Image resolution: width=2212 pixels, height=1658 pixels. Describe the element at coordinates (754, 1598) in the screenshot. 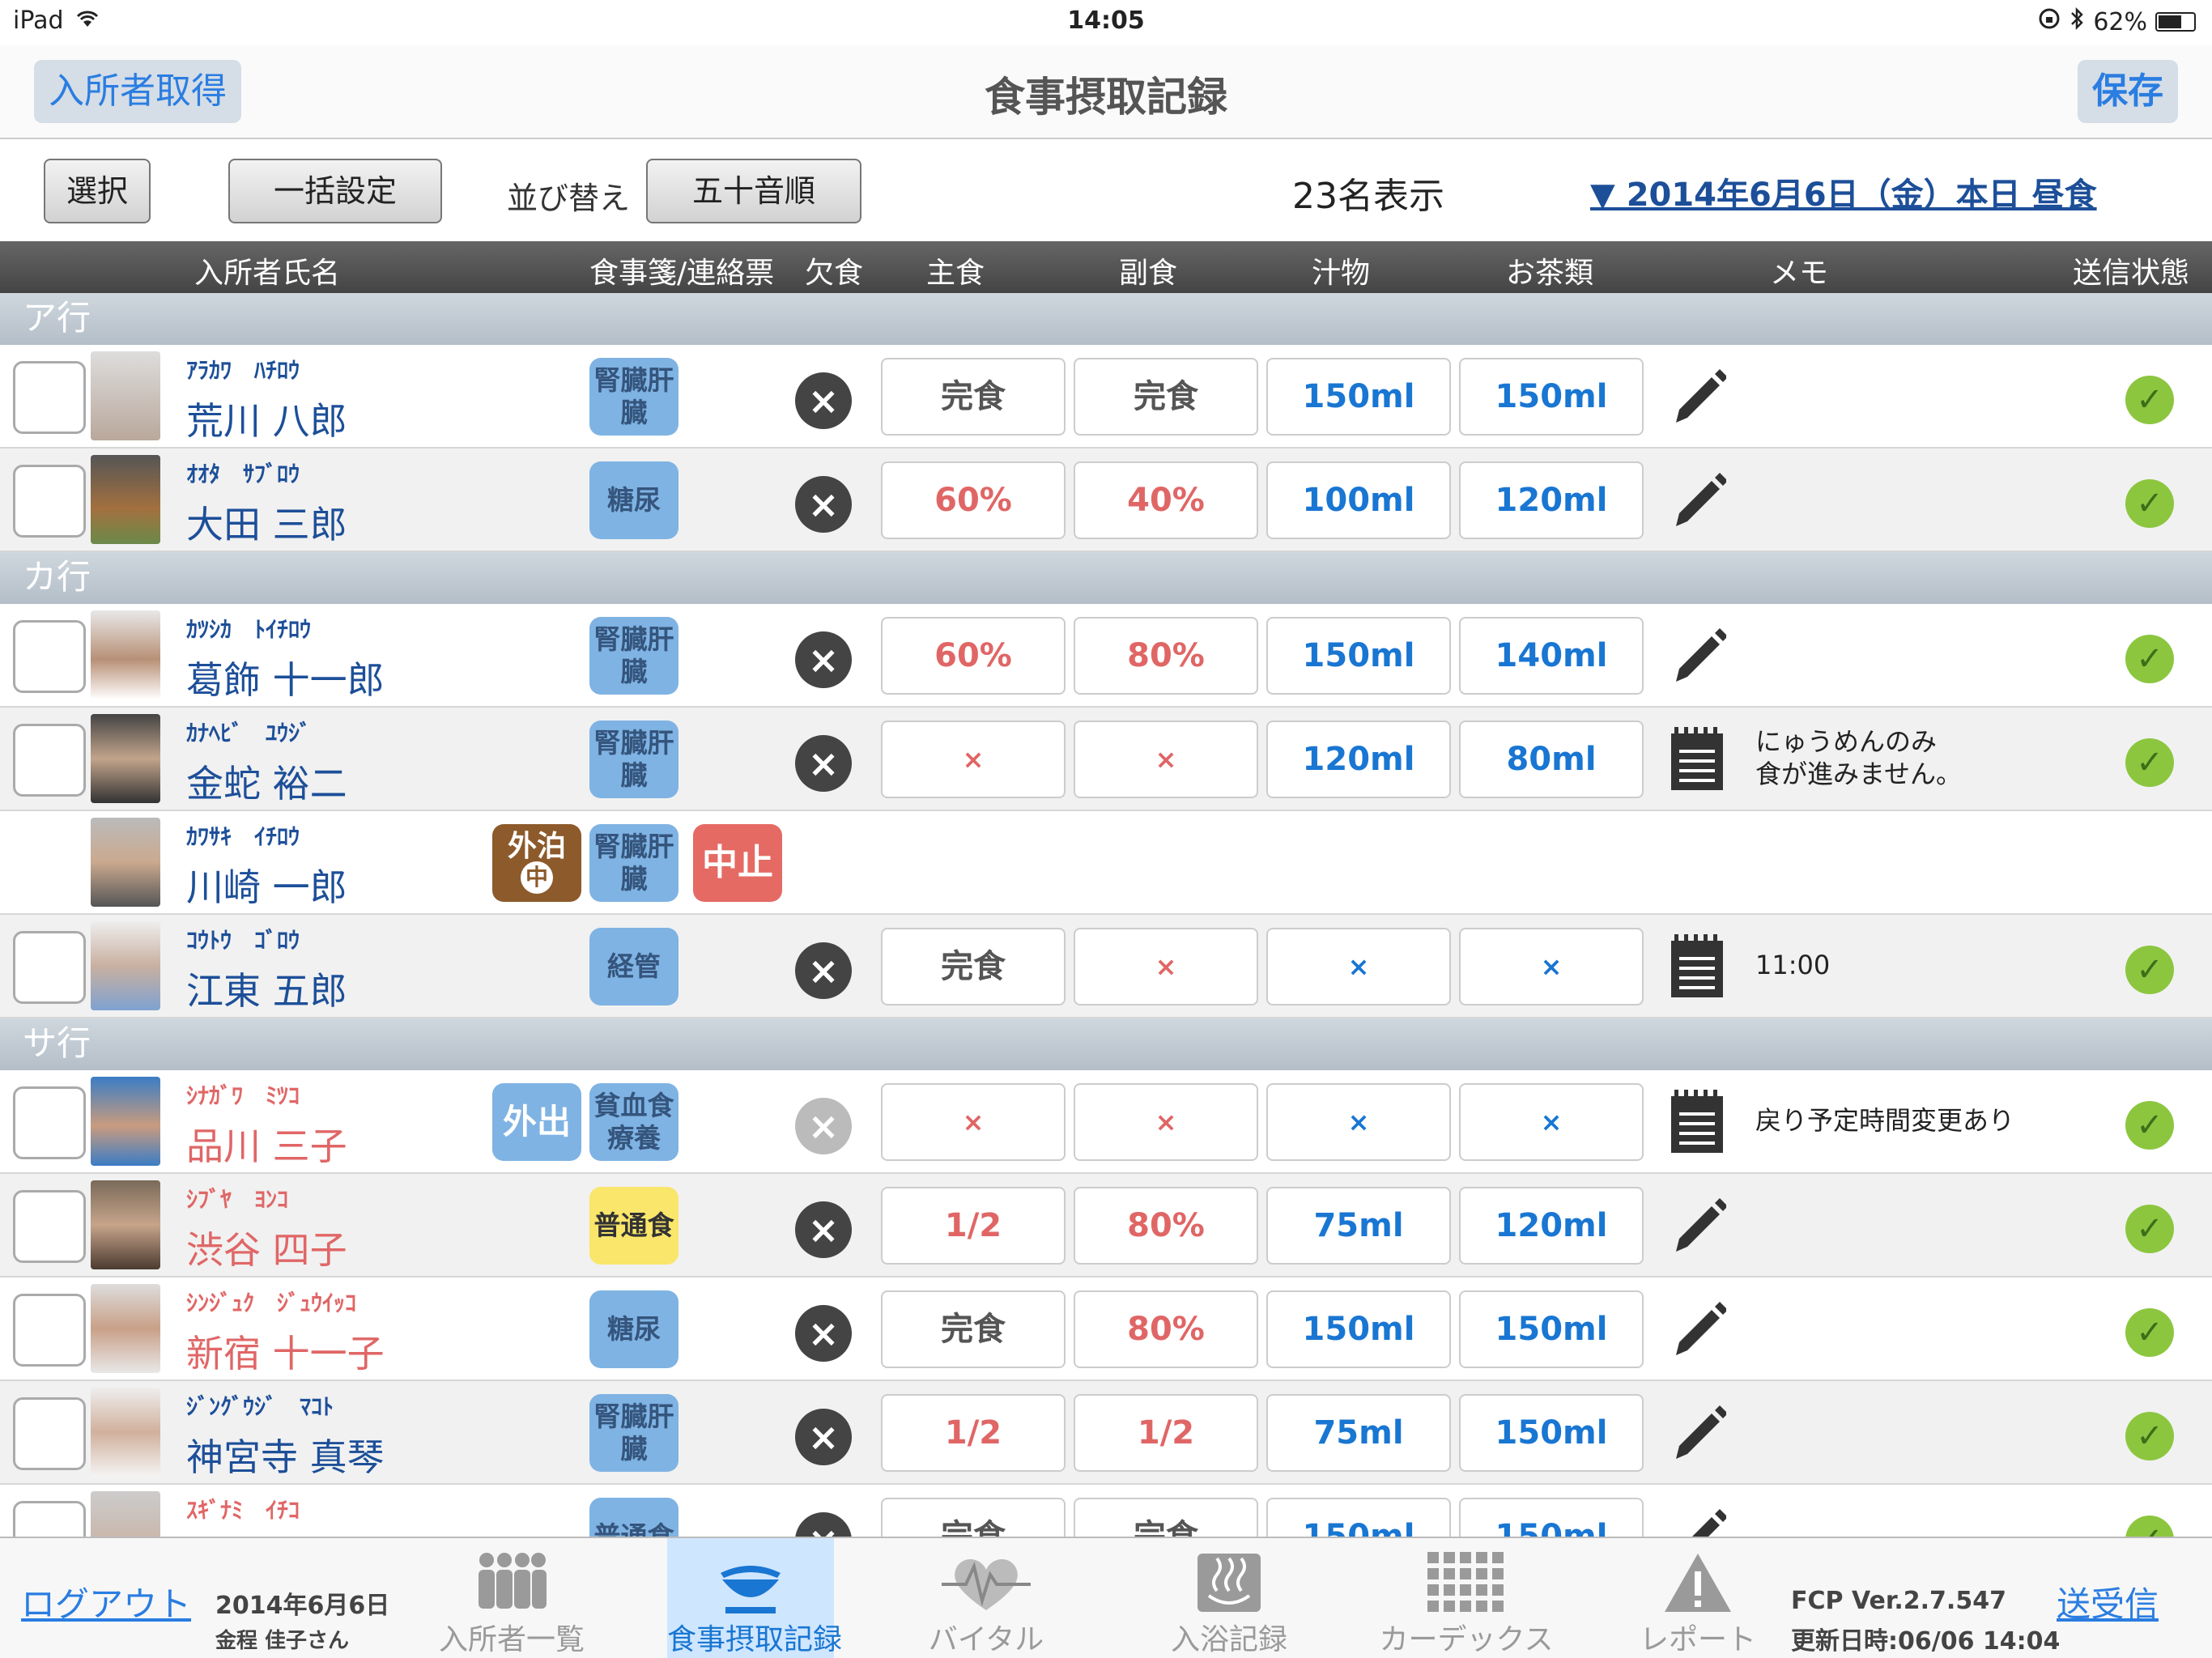

I see `tab-meal-record: 食事摂取記録` at that location.